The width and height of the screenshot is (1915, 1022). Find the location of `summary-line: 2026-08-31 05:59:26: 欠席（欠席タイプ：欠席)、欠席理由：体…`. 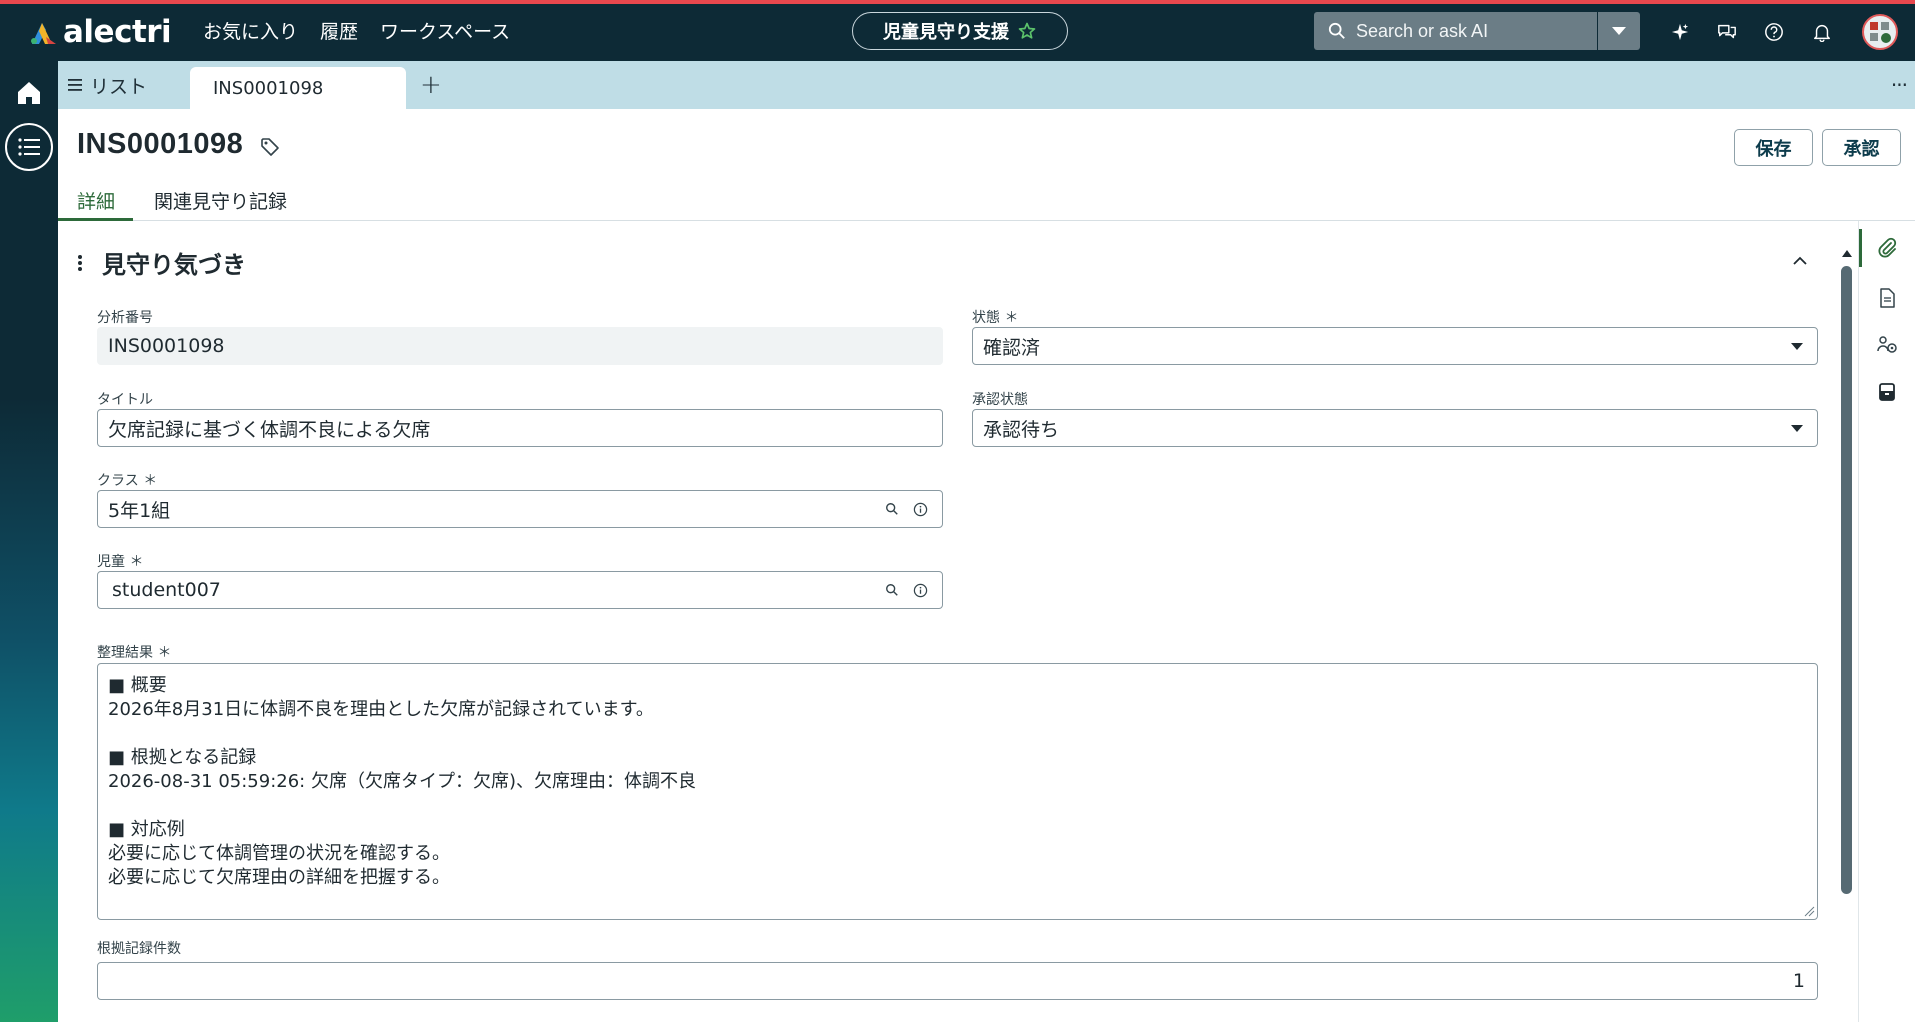

summary-line: 2026-08-31 05:59:26: 欠席（欠席タイプ：欠席)、欠席理由：体… is located at coordinates (402, 781).